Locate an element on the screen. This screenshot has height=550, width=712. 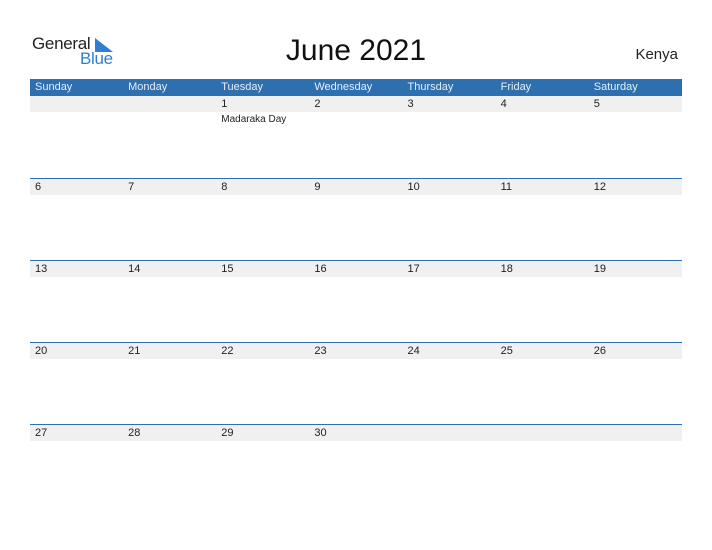
day-number: 22 is located at coordinates (227, 351).